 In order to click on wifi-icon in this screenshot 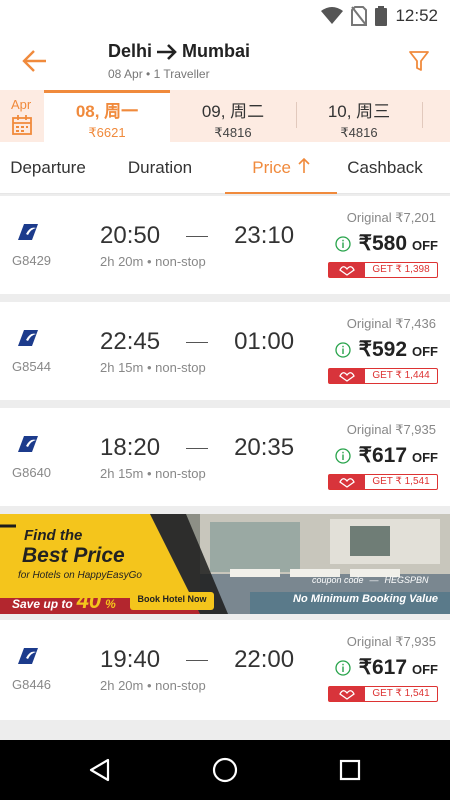, I will do `click(332, 15)`.